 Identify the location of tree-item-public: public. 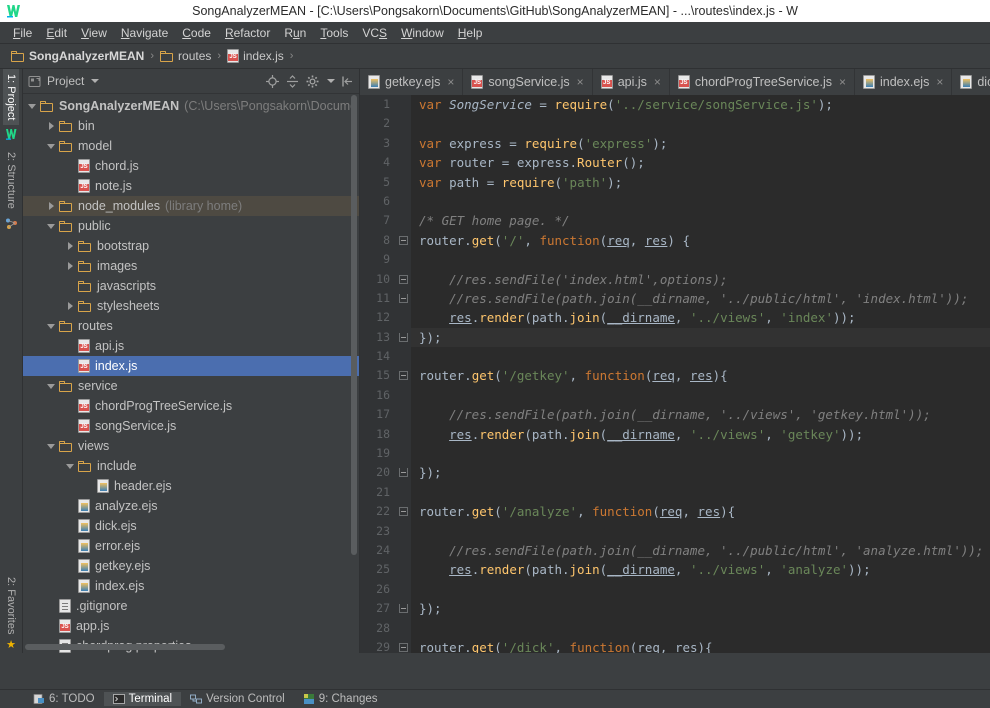
(191, 226).